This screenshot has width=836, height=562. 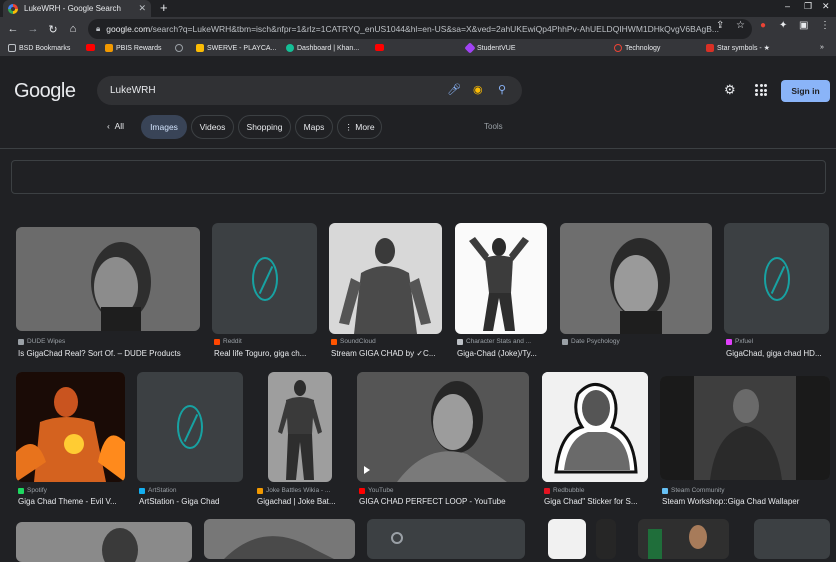 I want to click on window-close-icon: ✕, so click(x=826, y=6).